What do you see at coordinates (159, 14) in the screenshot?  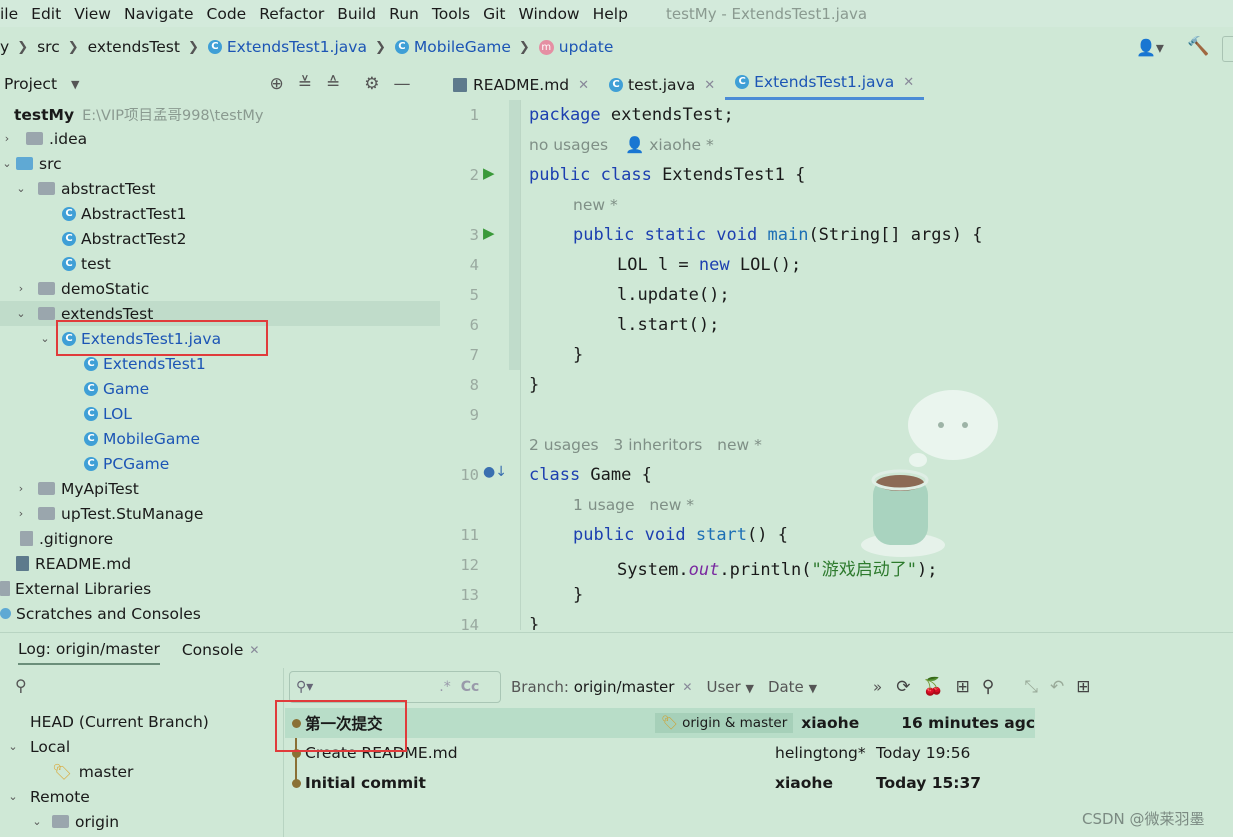 I see `menu-navigate: Navigate` at bounding box center [159, 14].